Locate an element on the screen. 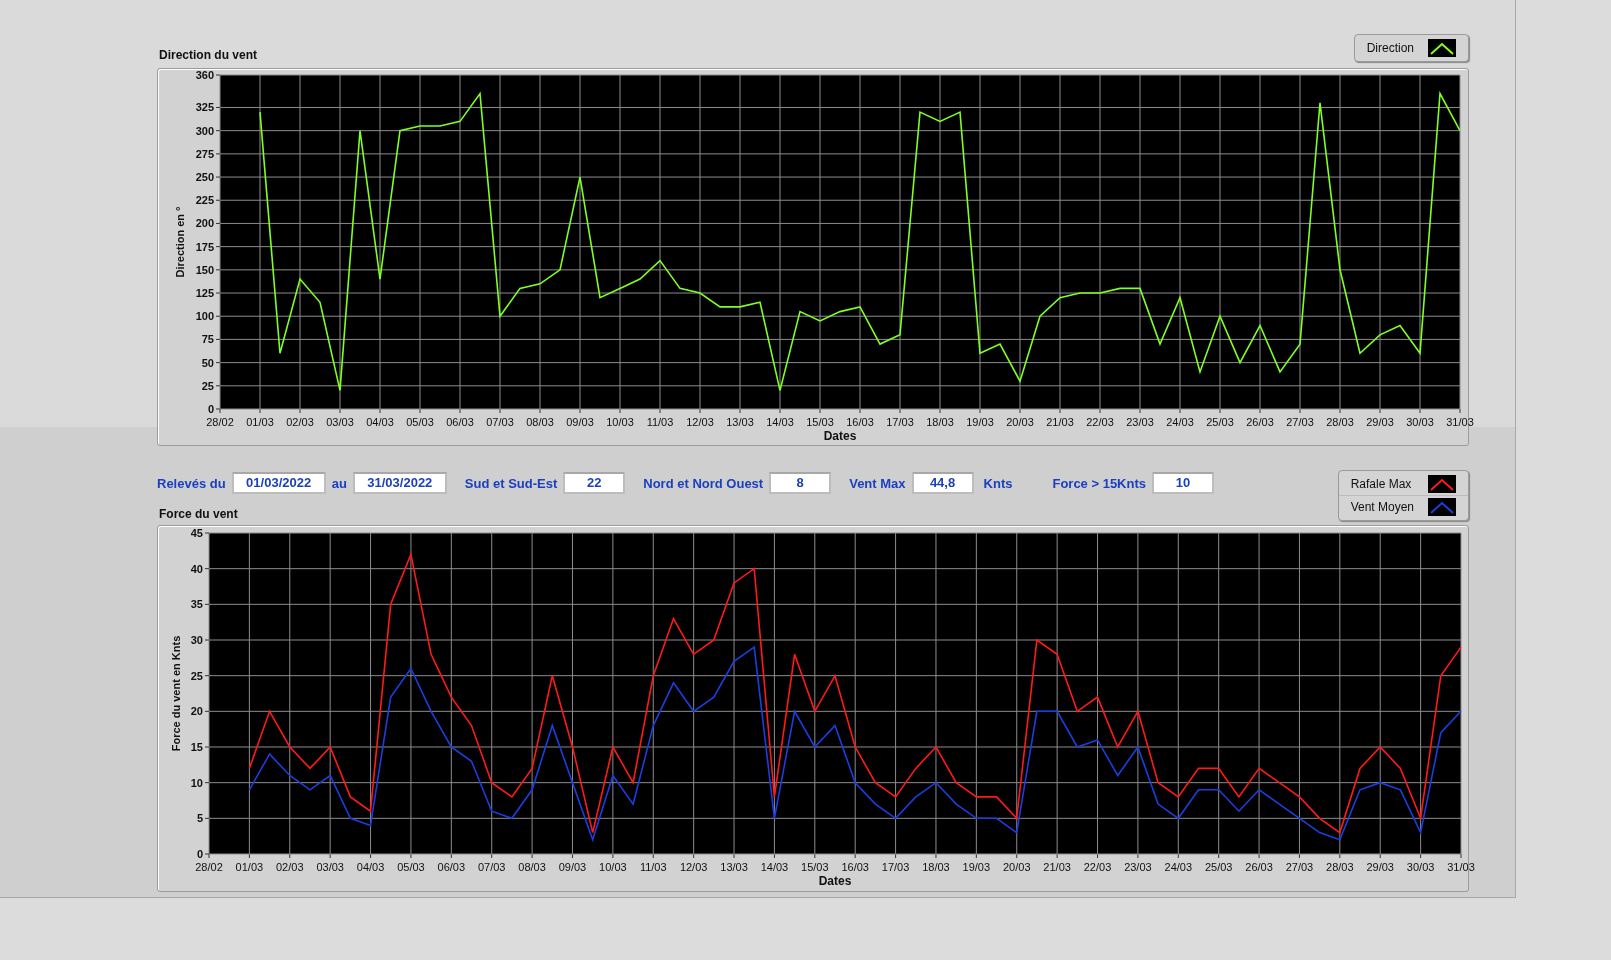  axis-tick-label: 12/03 is located at coordinates (700, 422).